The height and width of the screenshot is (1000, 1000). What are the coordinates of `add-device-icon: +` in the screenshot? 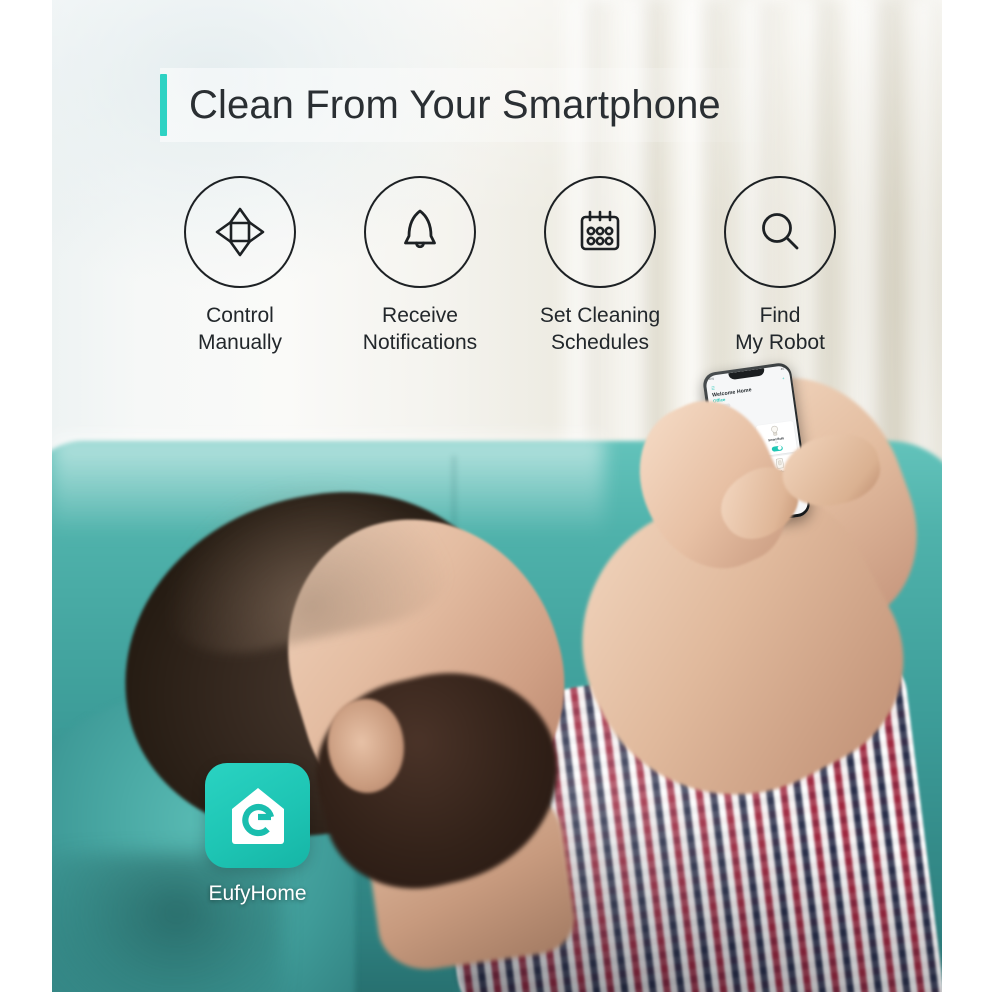 It's located at (783, 378).